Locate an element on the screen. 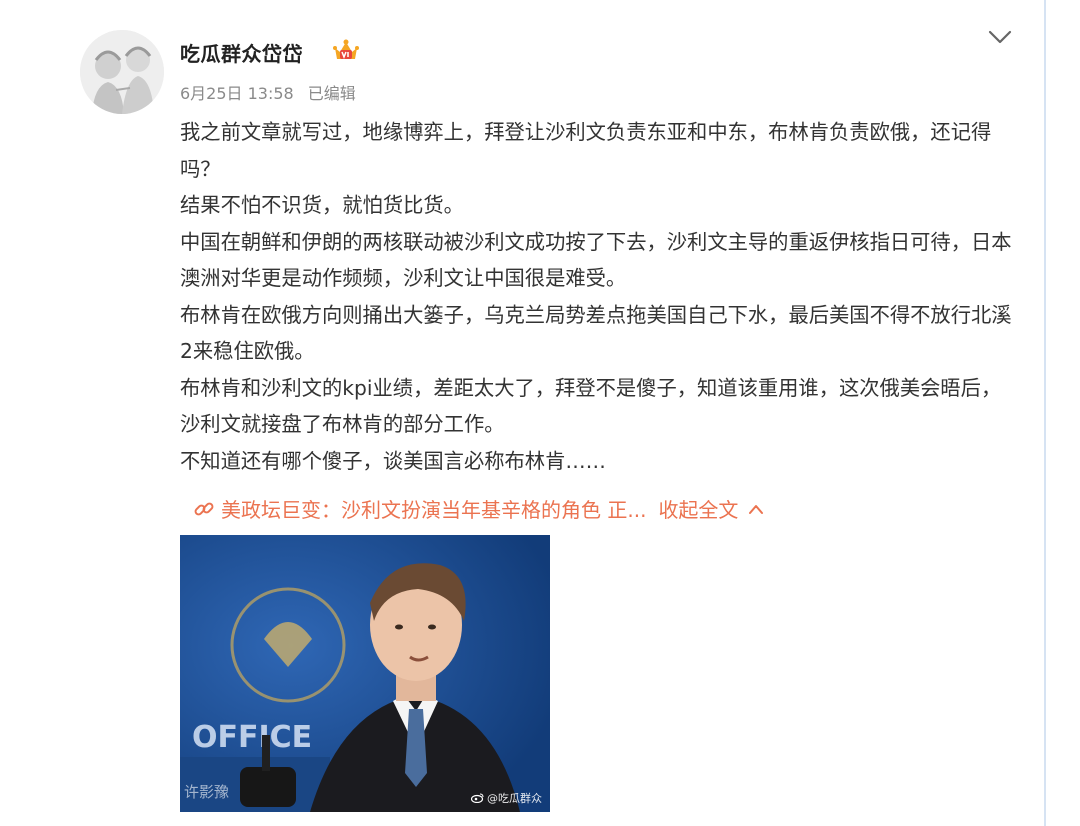 The image size is (1080, 826). edited-label: 已编辑 is located at coordinates (332, 93).